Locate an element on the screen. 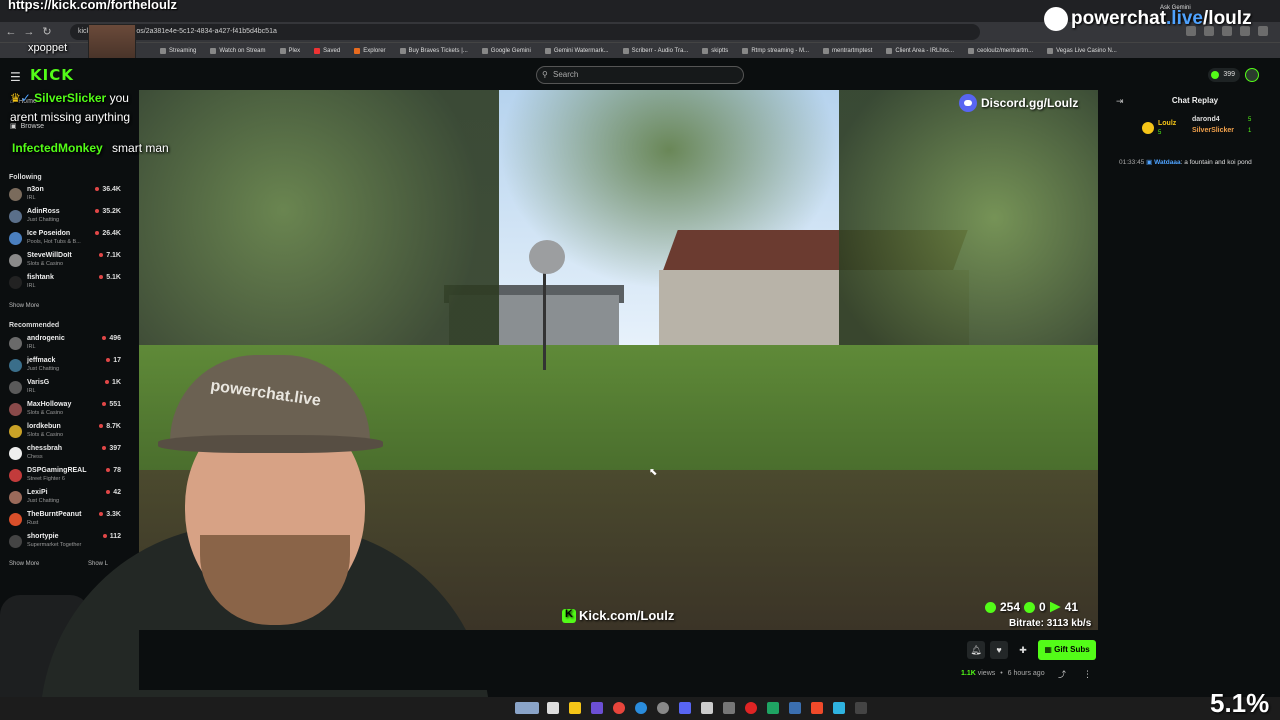  menu-icon: ☰ is located at coordinates (15, 77).